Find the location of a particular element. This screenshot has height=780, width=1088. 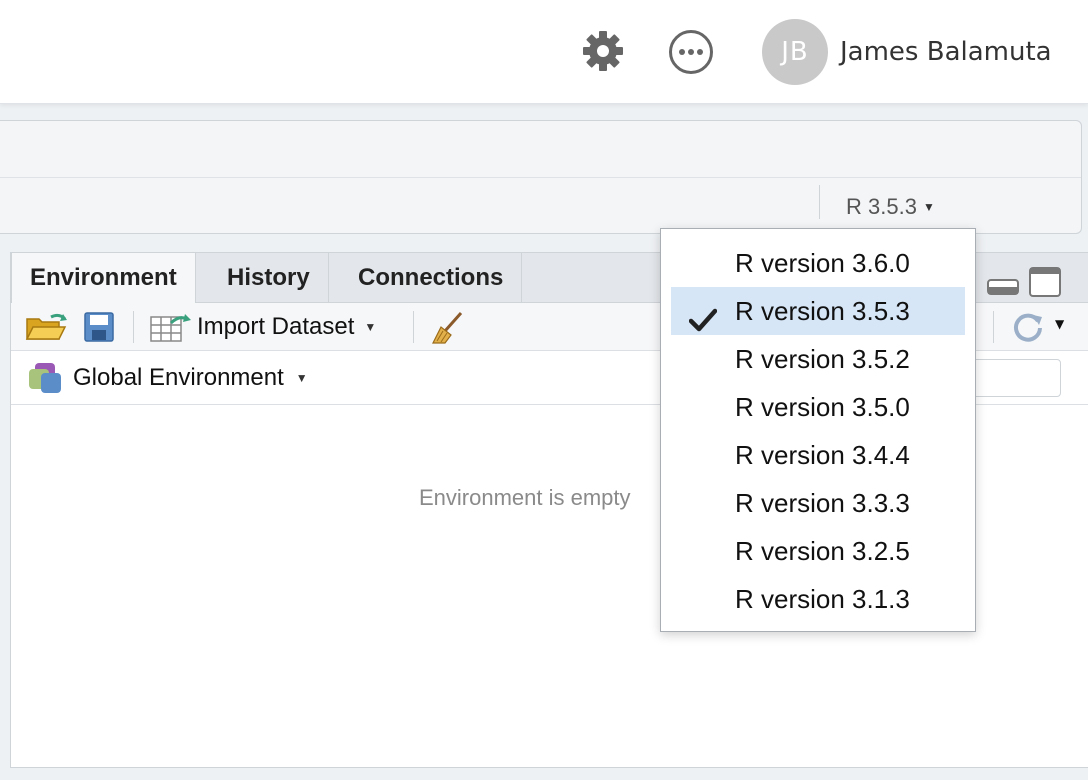

empty-message: Environment is empty is located at coordinates (525, 497).